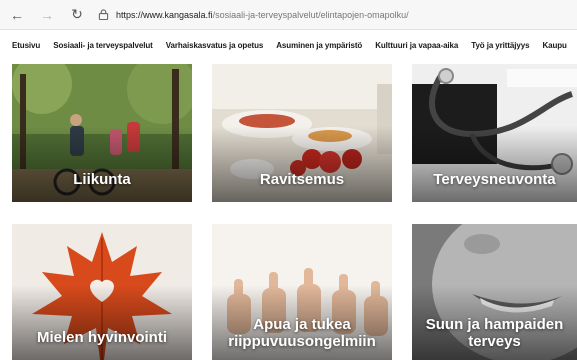 The width and height of the screenshot is (577, 360). What do you see at coordinates (554, 45) in the screenshot?
I see `nav-item-kaupunki: Kaupu` at bounding box center [554, 45].